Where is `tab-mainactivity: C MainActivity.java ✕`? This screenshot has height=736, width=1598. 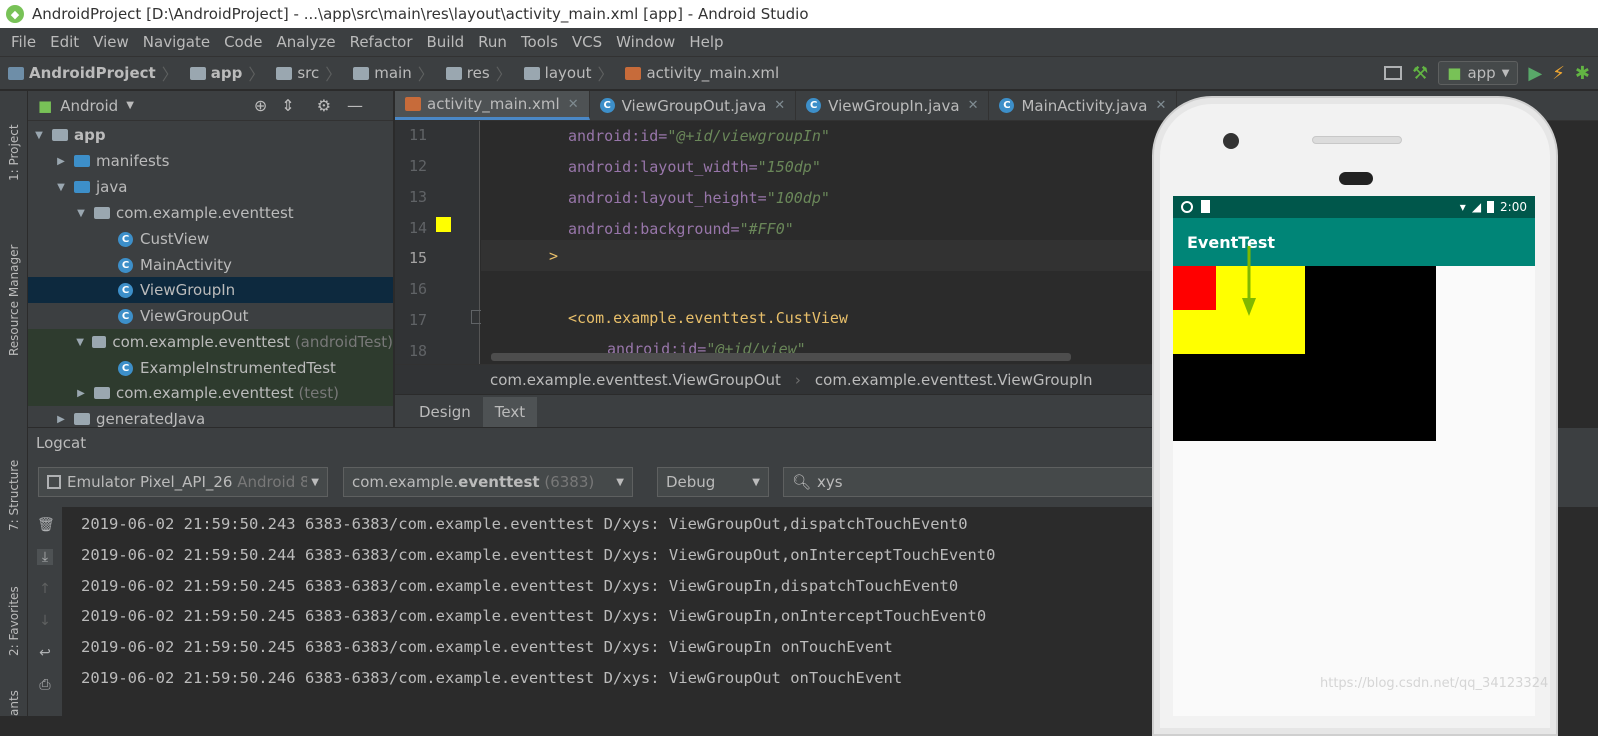 tab-mainactivity: C MainActivity.java ✕ is located at coordinates (1083, 105).